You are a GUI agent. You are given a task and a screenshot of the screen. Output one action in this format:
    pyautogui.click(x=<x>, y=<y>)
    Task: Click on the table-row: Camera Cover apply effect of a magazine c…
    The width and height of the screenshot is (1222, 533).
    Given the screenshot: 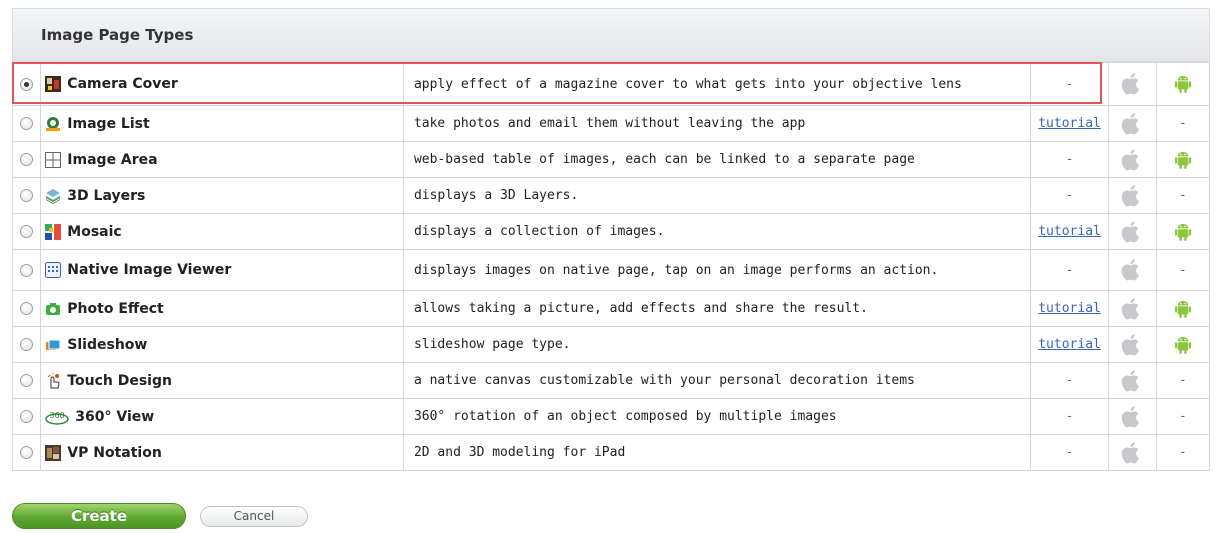 What is the action you would take?
    pyautogui.click(x=611, y=84)
    